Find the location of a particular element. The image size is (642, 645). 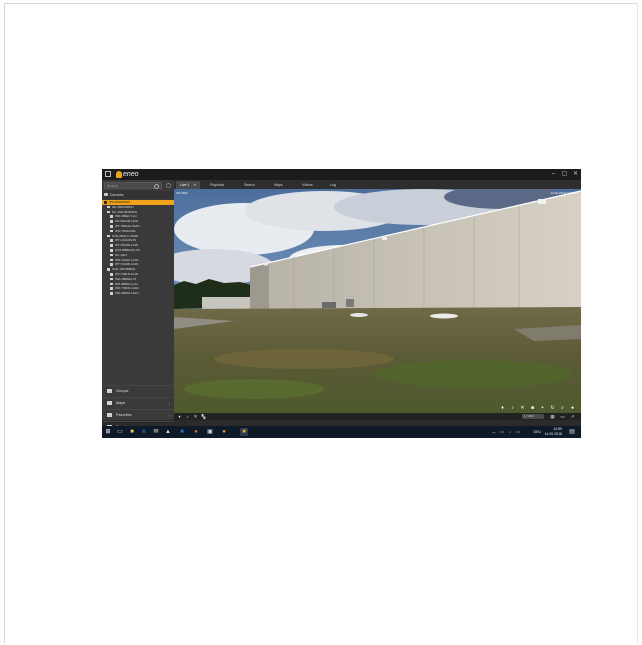

app-logo: eneo is located at coordinates (131, 174).